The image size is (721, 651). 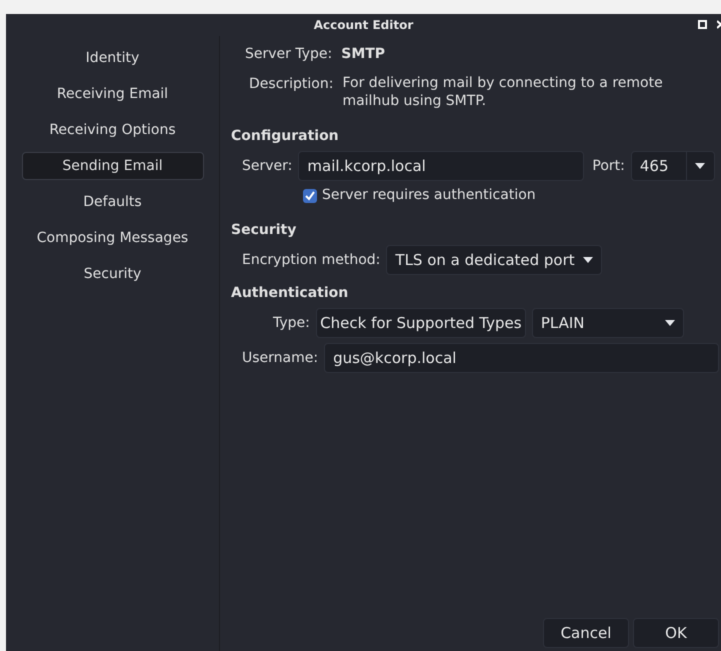 What do you see at coordinates (702, 24) in the screenshot?
I see `maximize-icon` at bounding box center [702, 24].